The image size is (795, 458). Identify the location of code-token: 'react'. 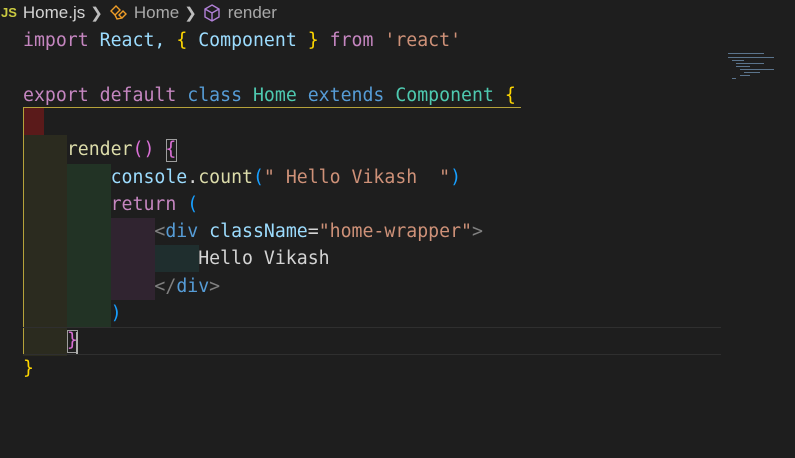
(423, 40).